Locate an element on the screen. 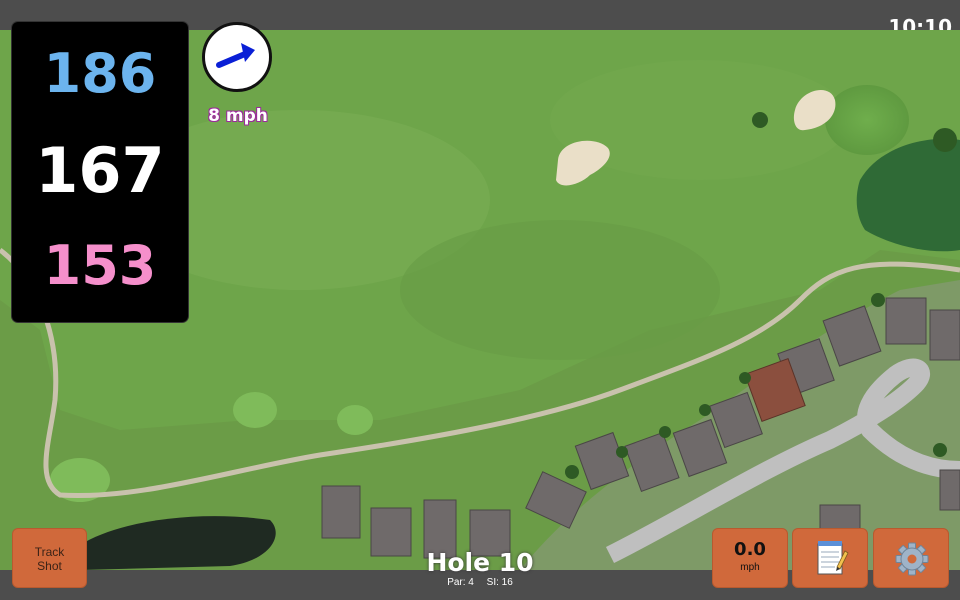  settings-button is located at coordinates (911, 558).